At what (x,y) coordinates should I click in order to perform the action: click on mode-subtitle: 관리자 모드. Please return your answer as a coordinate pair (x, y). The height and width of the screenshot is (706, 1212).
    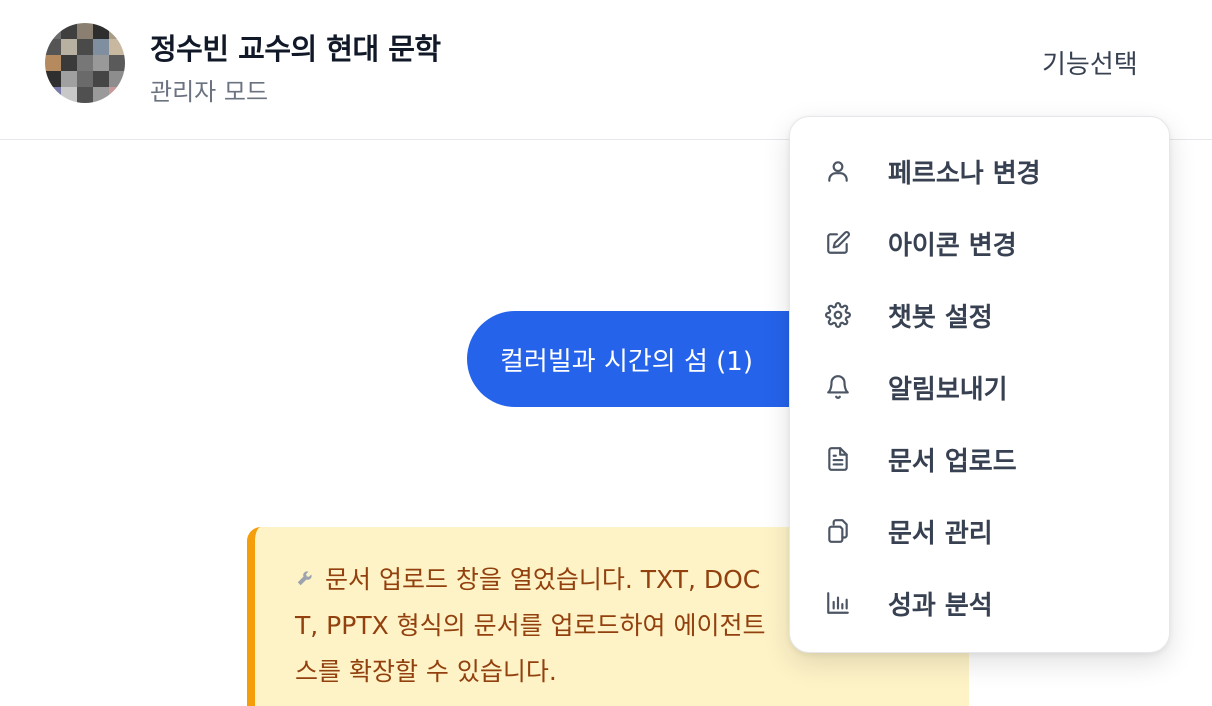
    Looking at the image, I should click on (209, 92).